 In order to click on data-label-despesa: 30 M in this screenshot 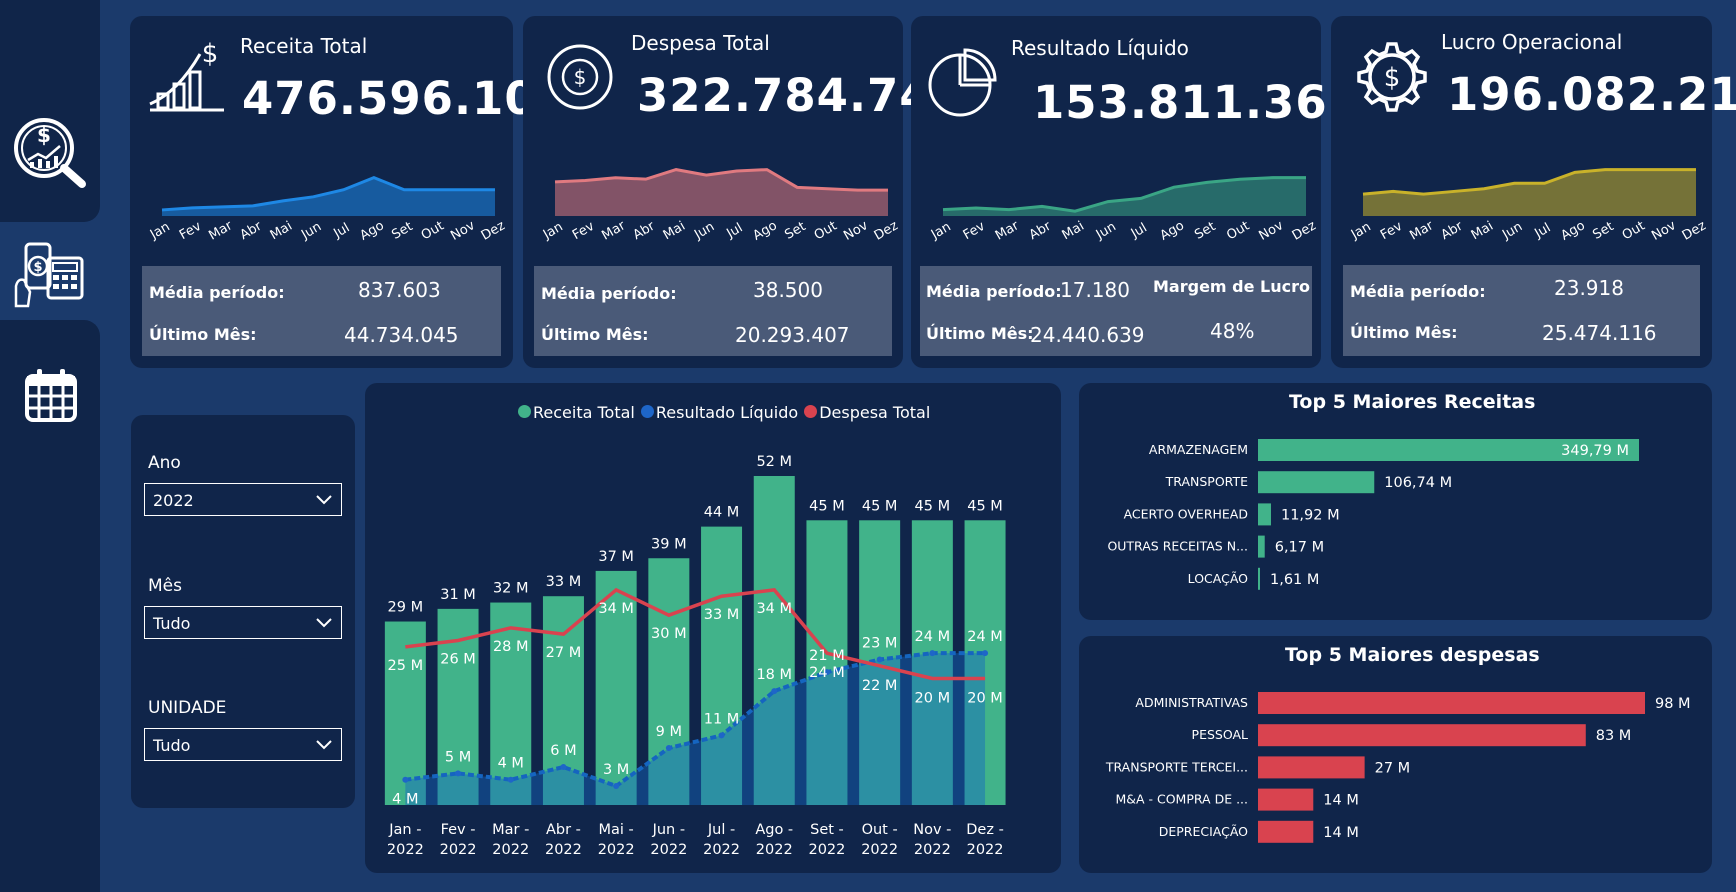, I will do `click(669, 634)`.